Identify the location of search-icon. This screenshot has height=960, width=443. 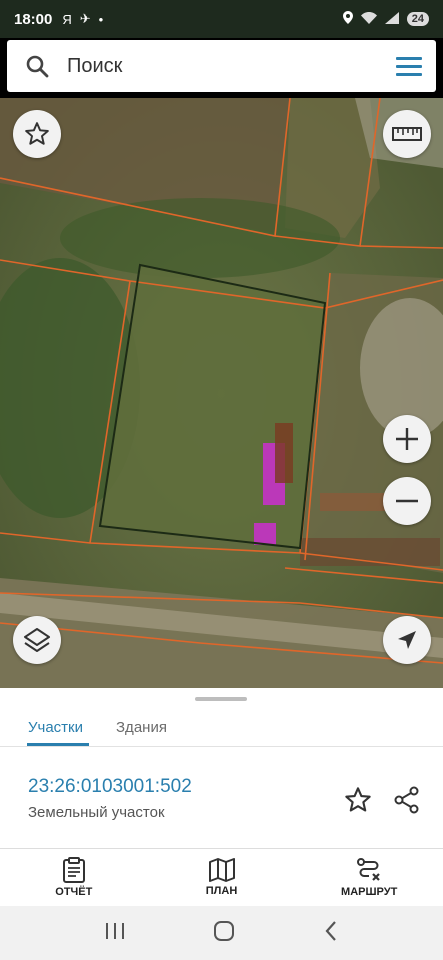
(37, 66).